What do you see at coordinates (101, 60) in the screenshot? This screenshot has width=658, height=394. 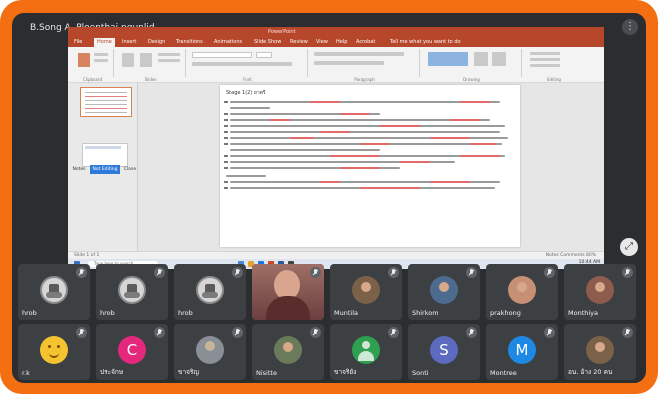 I see `copy-icon` at bounding box center [101, 60].